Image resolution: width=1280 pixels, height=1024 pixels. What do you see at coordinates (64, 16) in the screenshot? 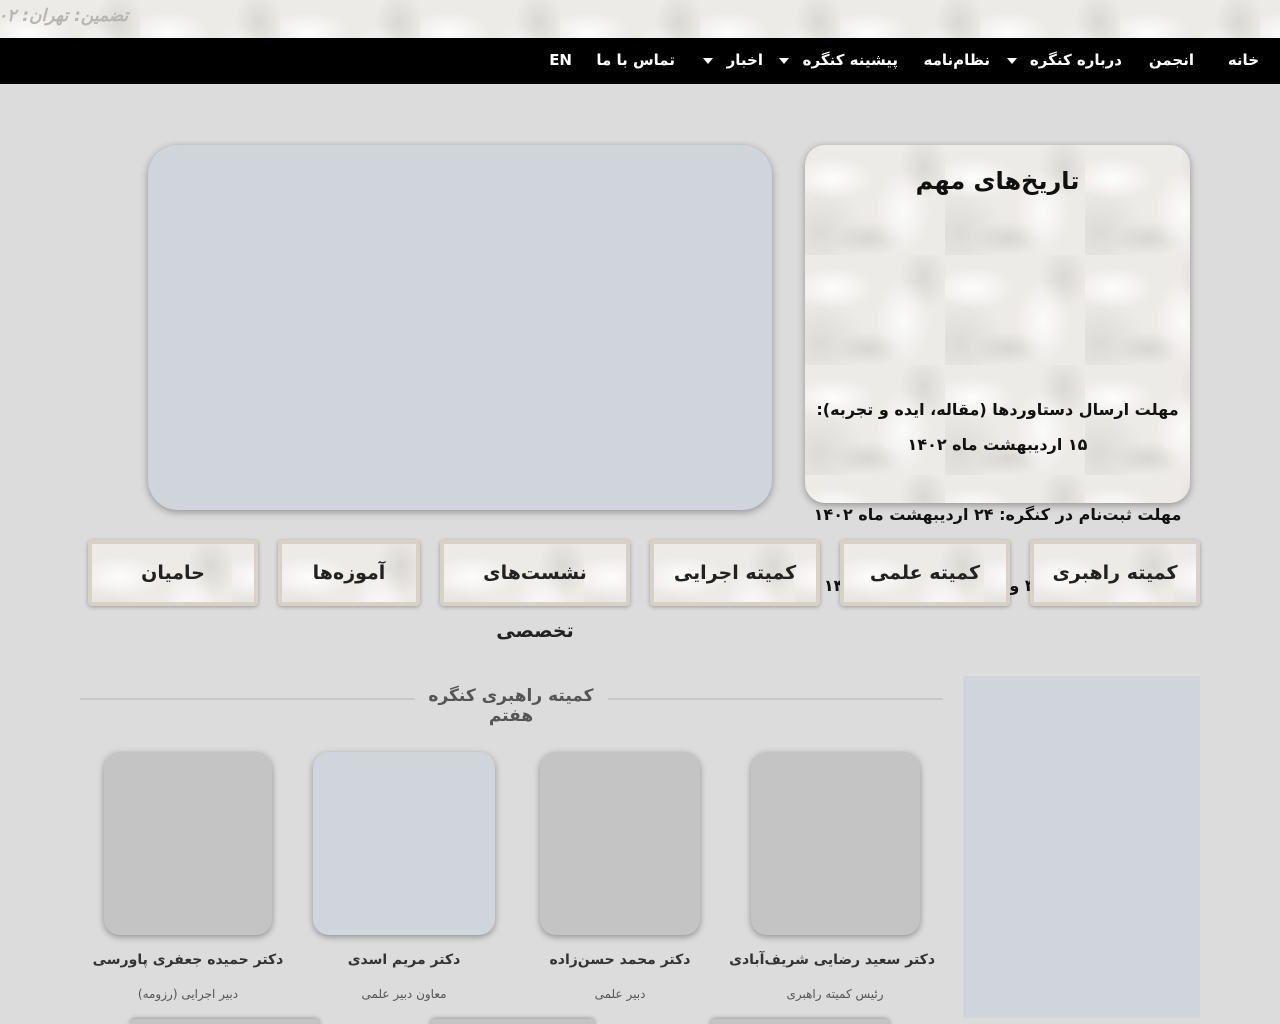
I see `news-ticker-text: تضمین: تهران: ۱۴۰۲)` at bounding box center [64, 16].